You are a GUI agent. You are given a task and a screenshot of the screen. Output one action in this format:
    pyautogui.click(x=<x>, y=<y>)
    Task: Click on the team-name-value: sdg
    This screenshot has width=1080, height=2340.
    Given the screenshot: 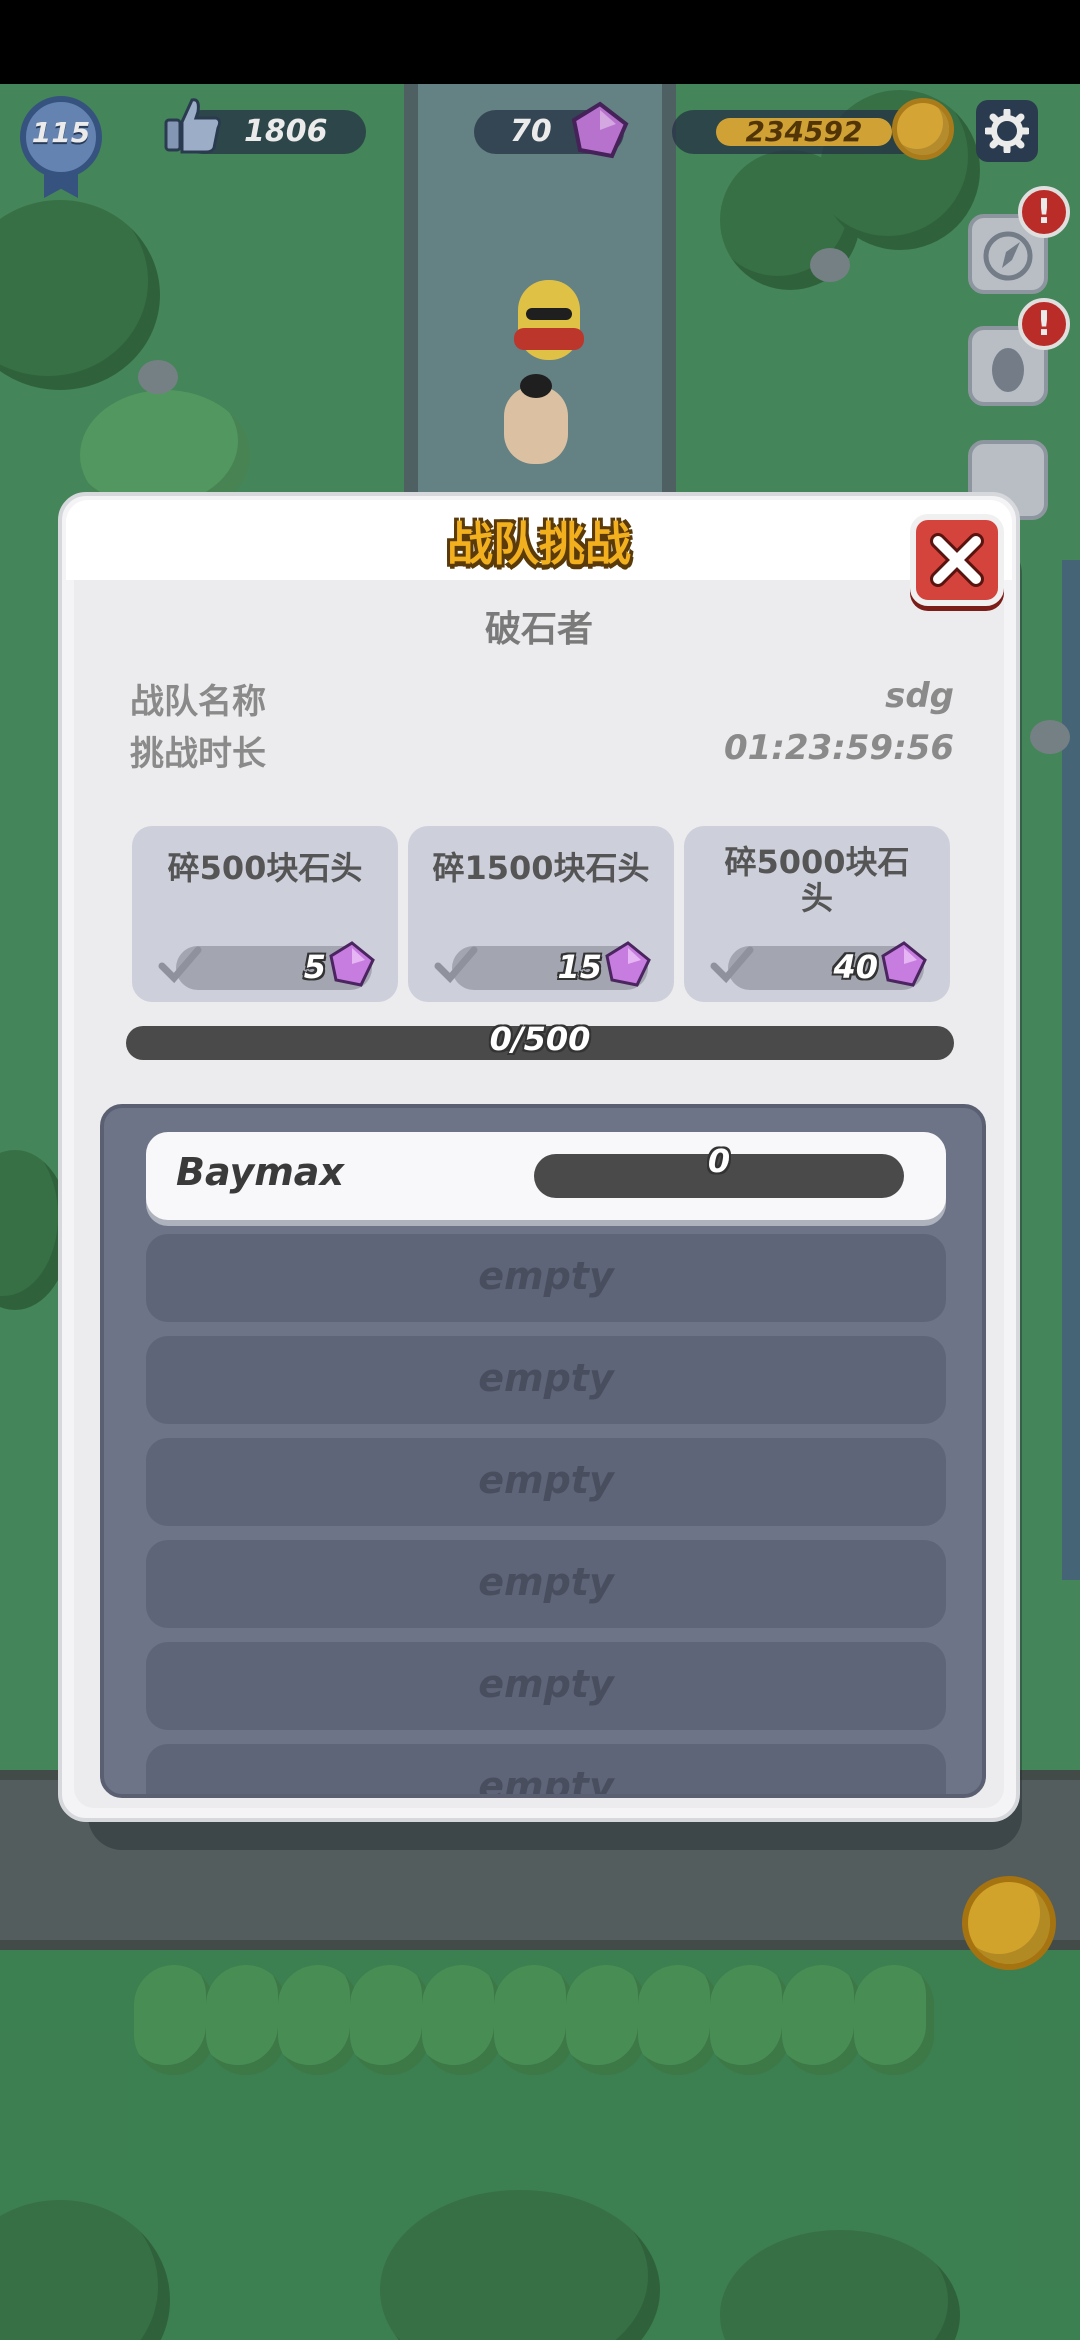 What is the action you would take?
    pyautogui.click(x=919, y=696)
    